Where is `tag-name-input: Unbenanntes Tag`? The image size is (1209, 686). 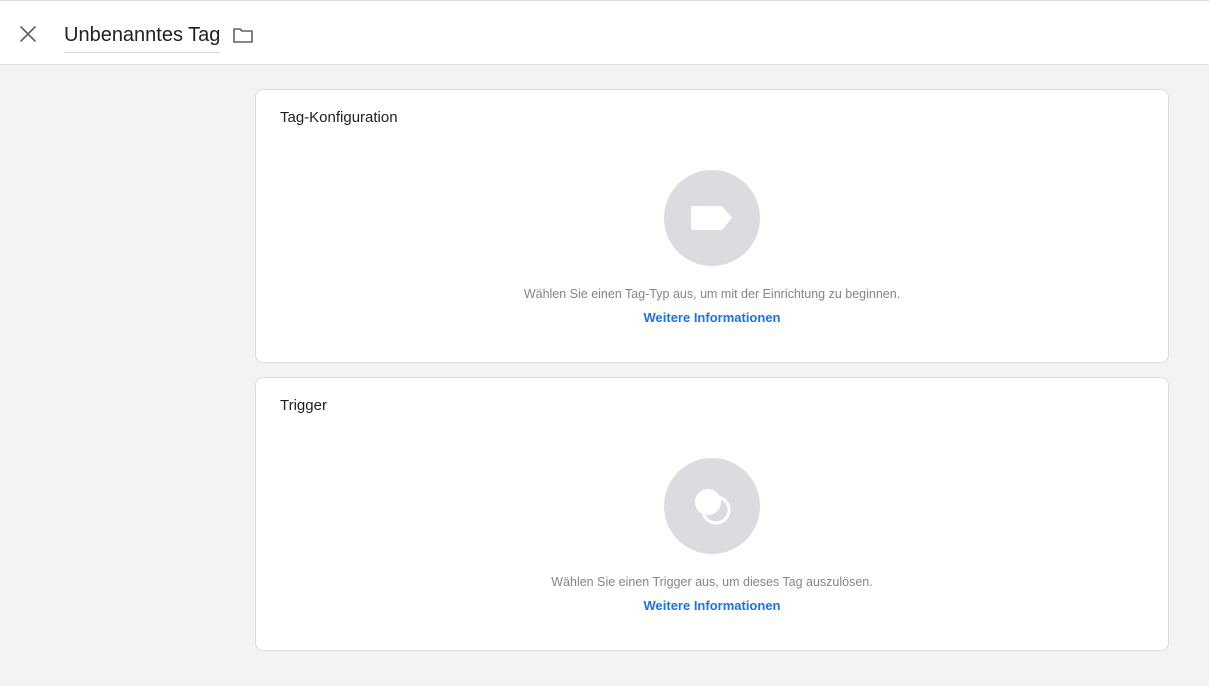
tag-name-input: Unbenanntes Tag is located at coordinates (142, 35).